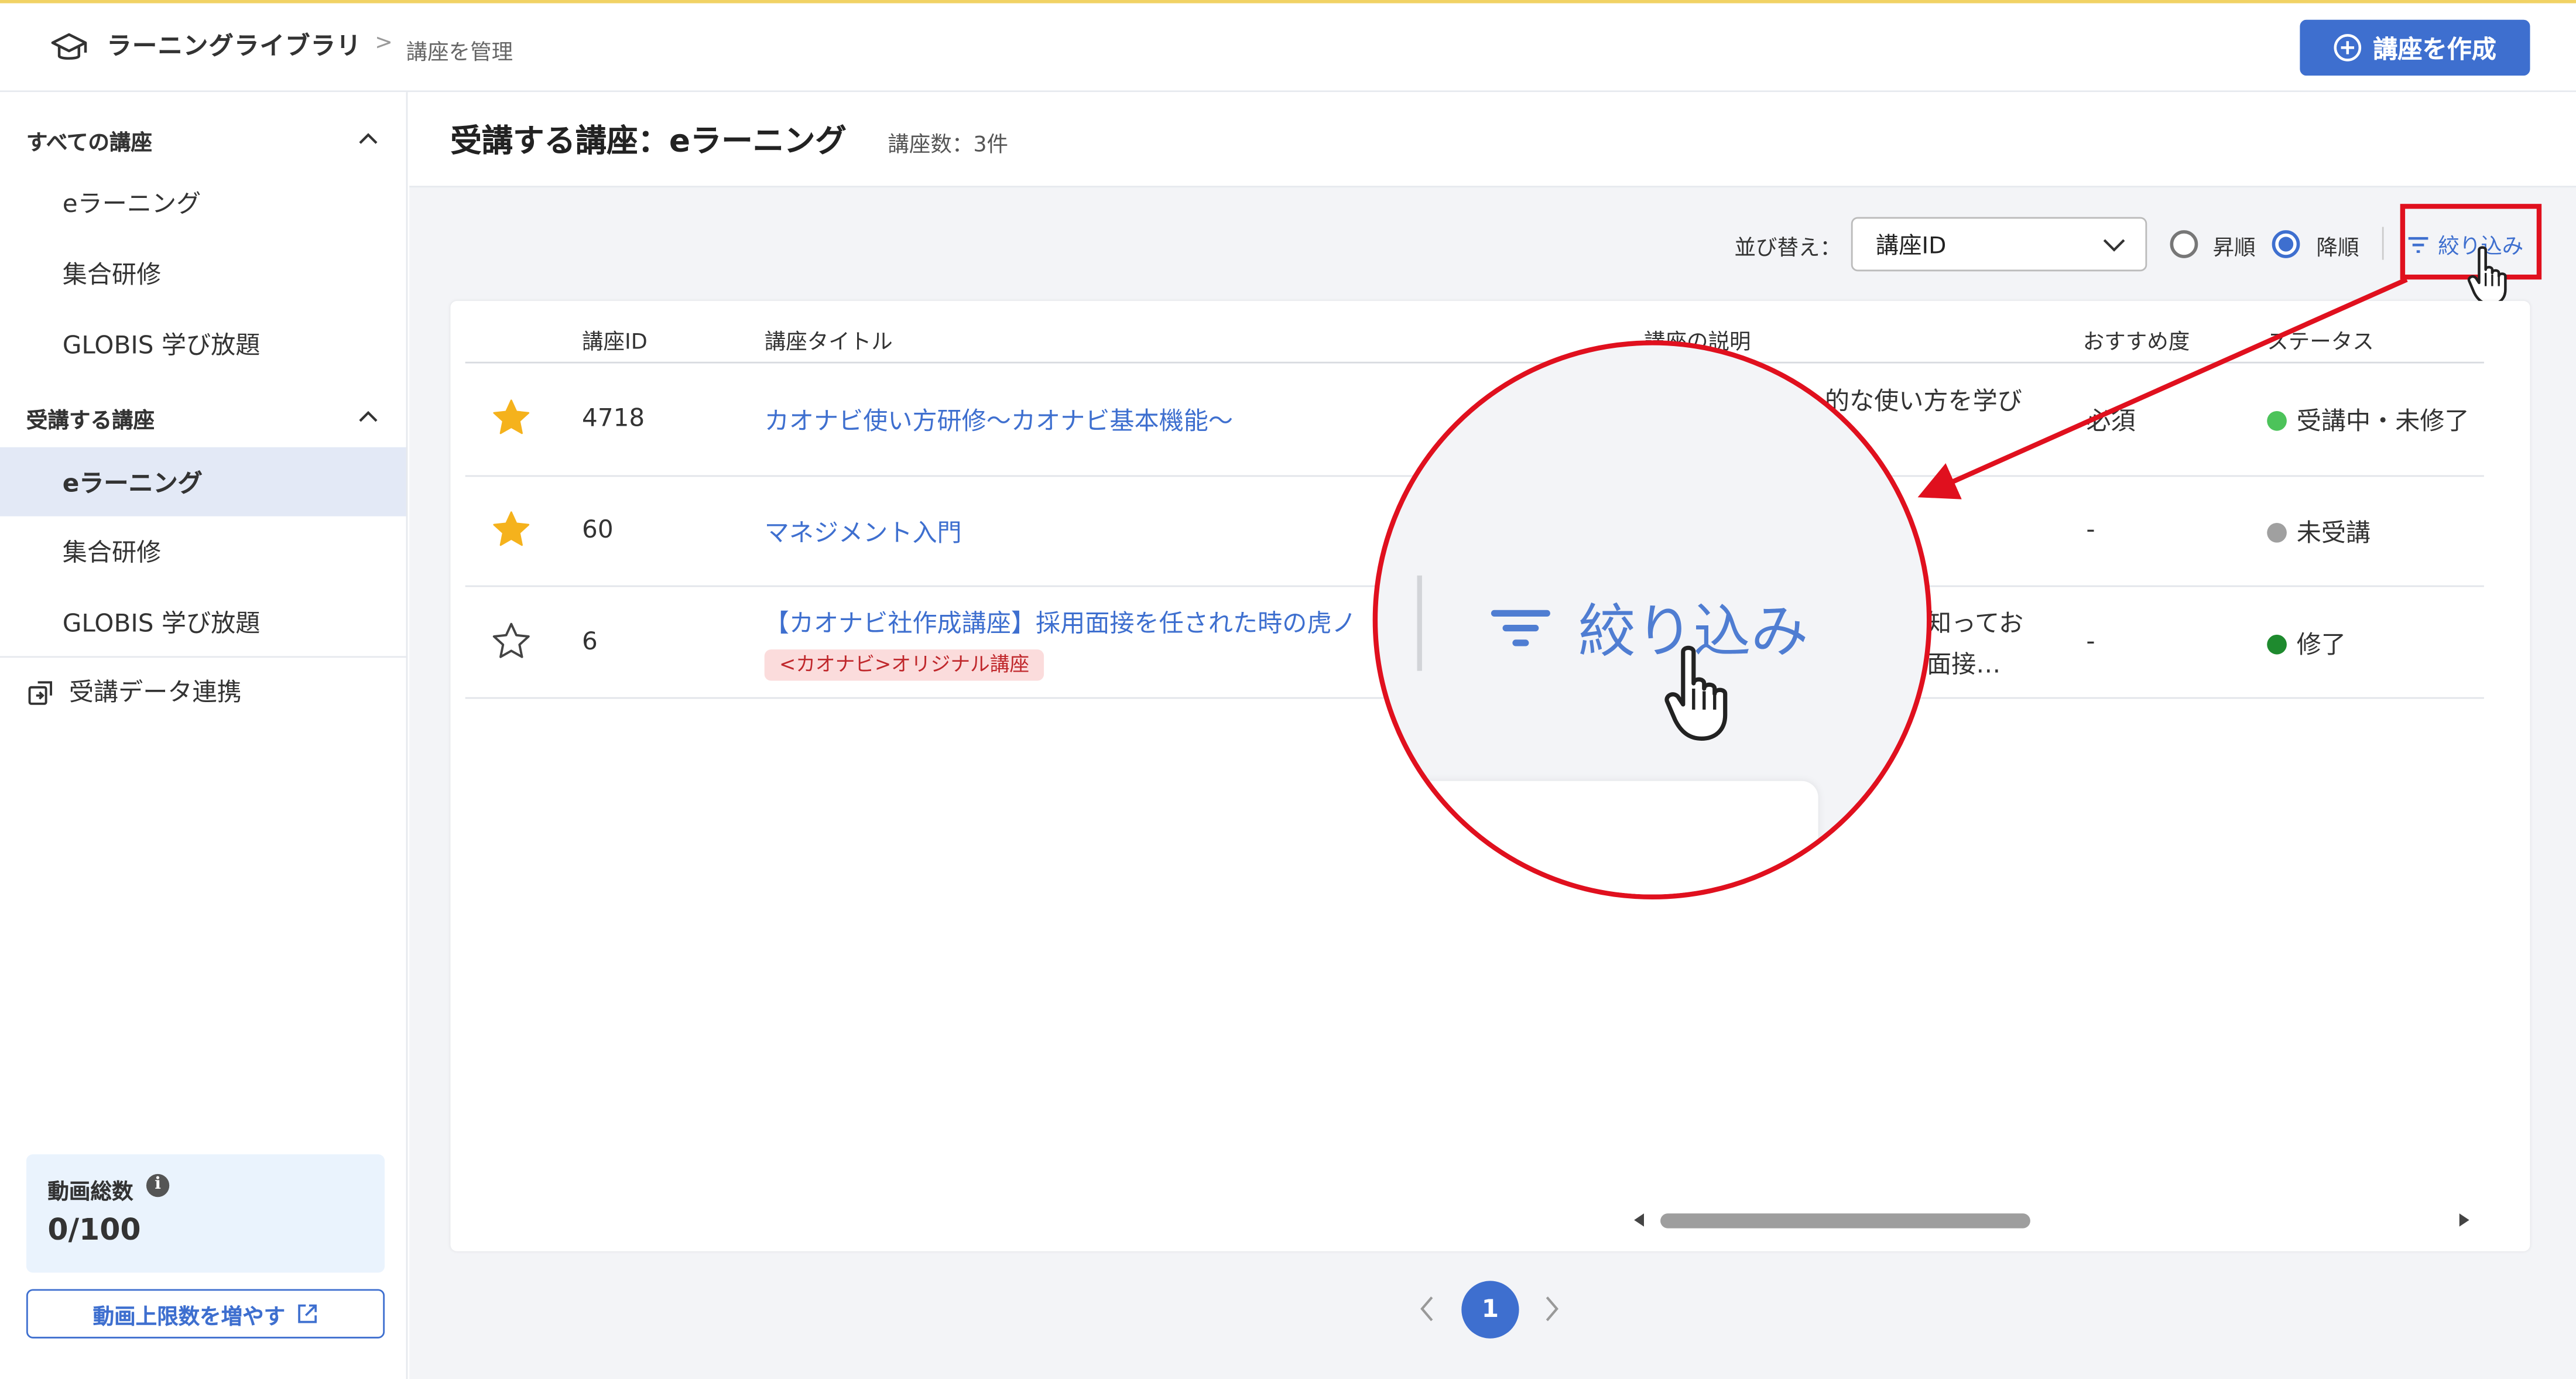  What do you see at coordinates (1060, 622) in the screenshot?
I see `course-title-link: 【カオナビ社作成講座】採用面接を任された時の虎ノ` at bounding box center [1060, 622].